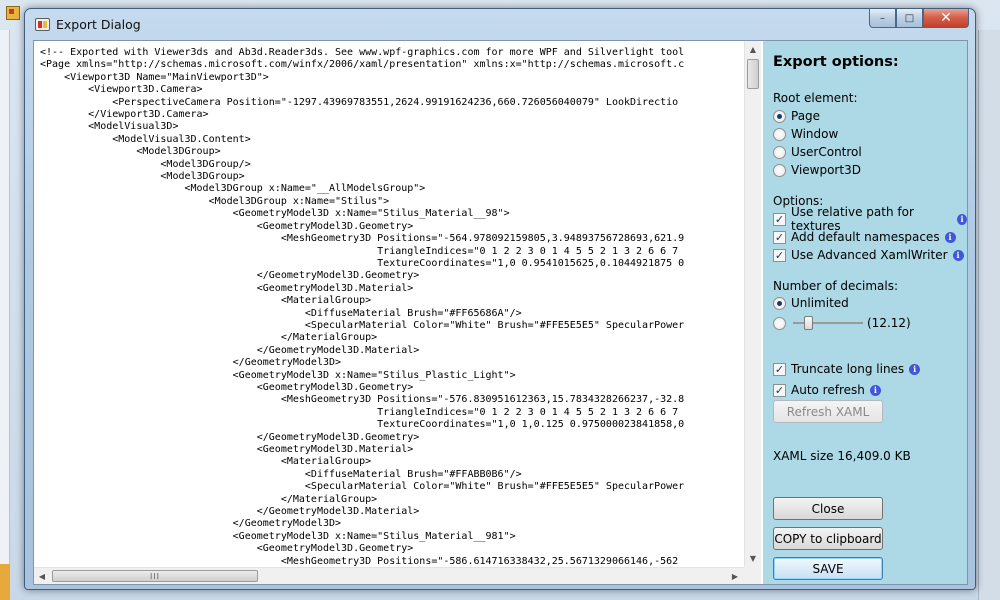 This screenshot has width=1000, height=600. I want to click on radio-label: Unlimited, so click(820, 303).